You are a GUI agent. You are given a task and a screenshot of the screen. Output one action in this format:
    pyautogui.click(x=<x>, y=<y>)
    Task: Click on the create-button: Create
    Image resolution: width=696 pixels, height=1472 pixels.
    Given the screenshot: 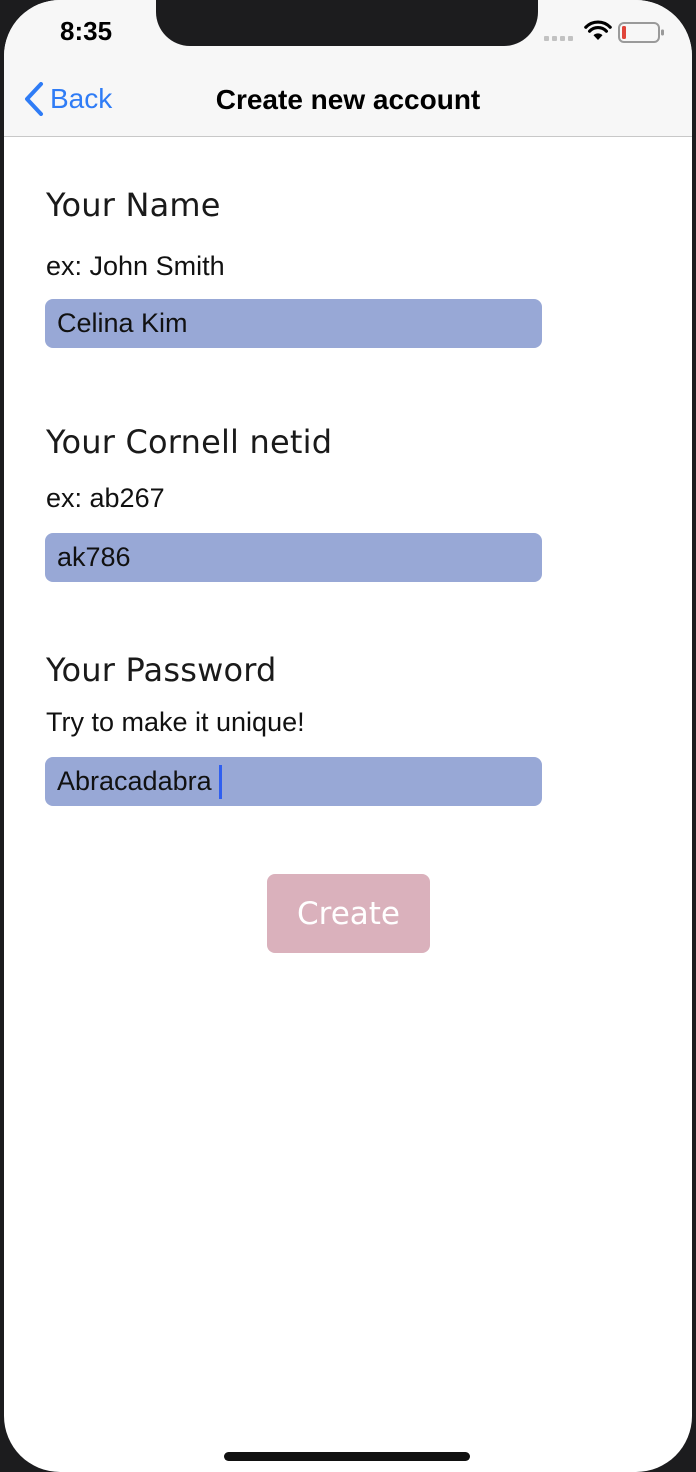 What is the action you would take?
    pyautogui.click(x=348, y=913)
    